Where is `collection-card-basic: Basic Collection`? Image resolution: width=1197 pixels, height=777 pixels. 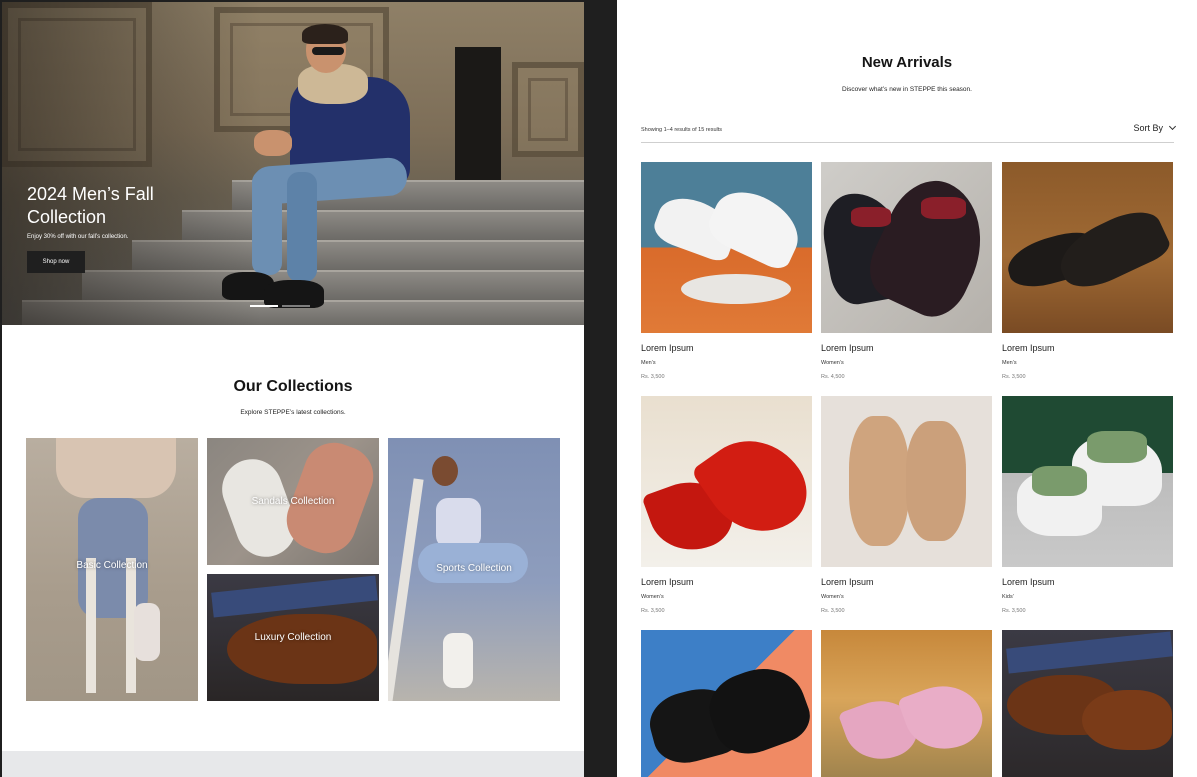 collection-card-basic: Basic Collection is located at coordinates (112, 569).